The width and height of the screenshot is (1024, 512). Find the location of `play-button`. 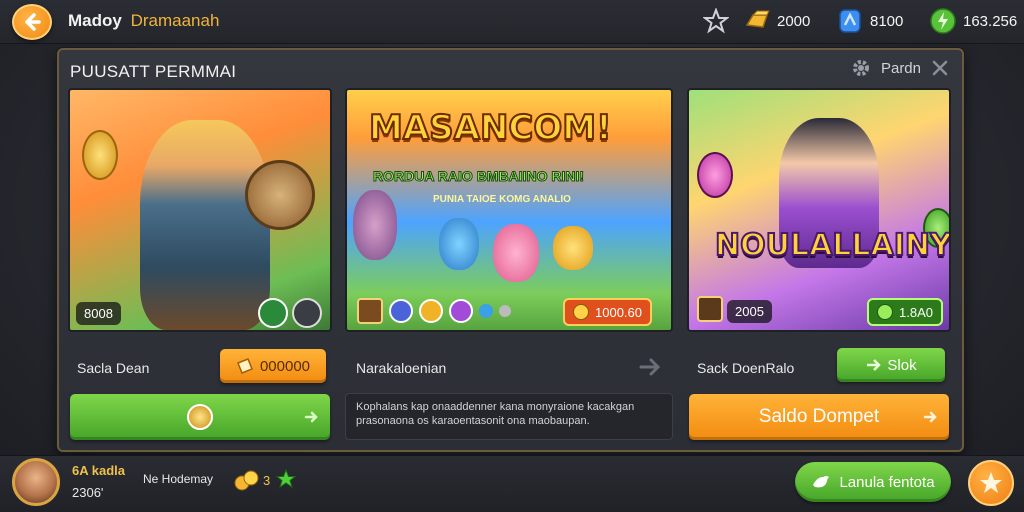

play-button is located at coordinates (200, 417).